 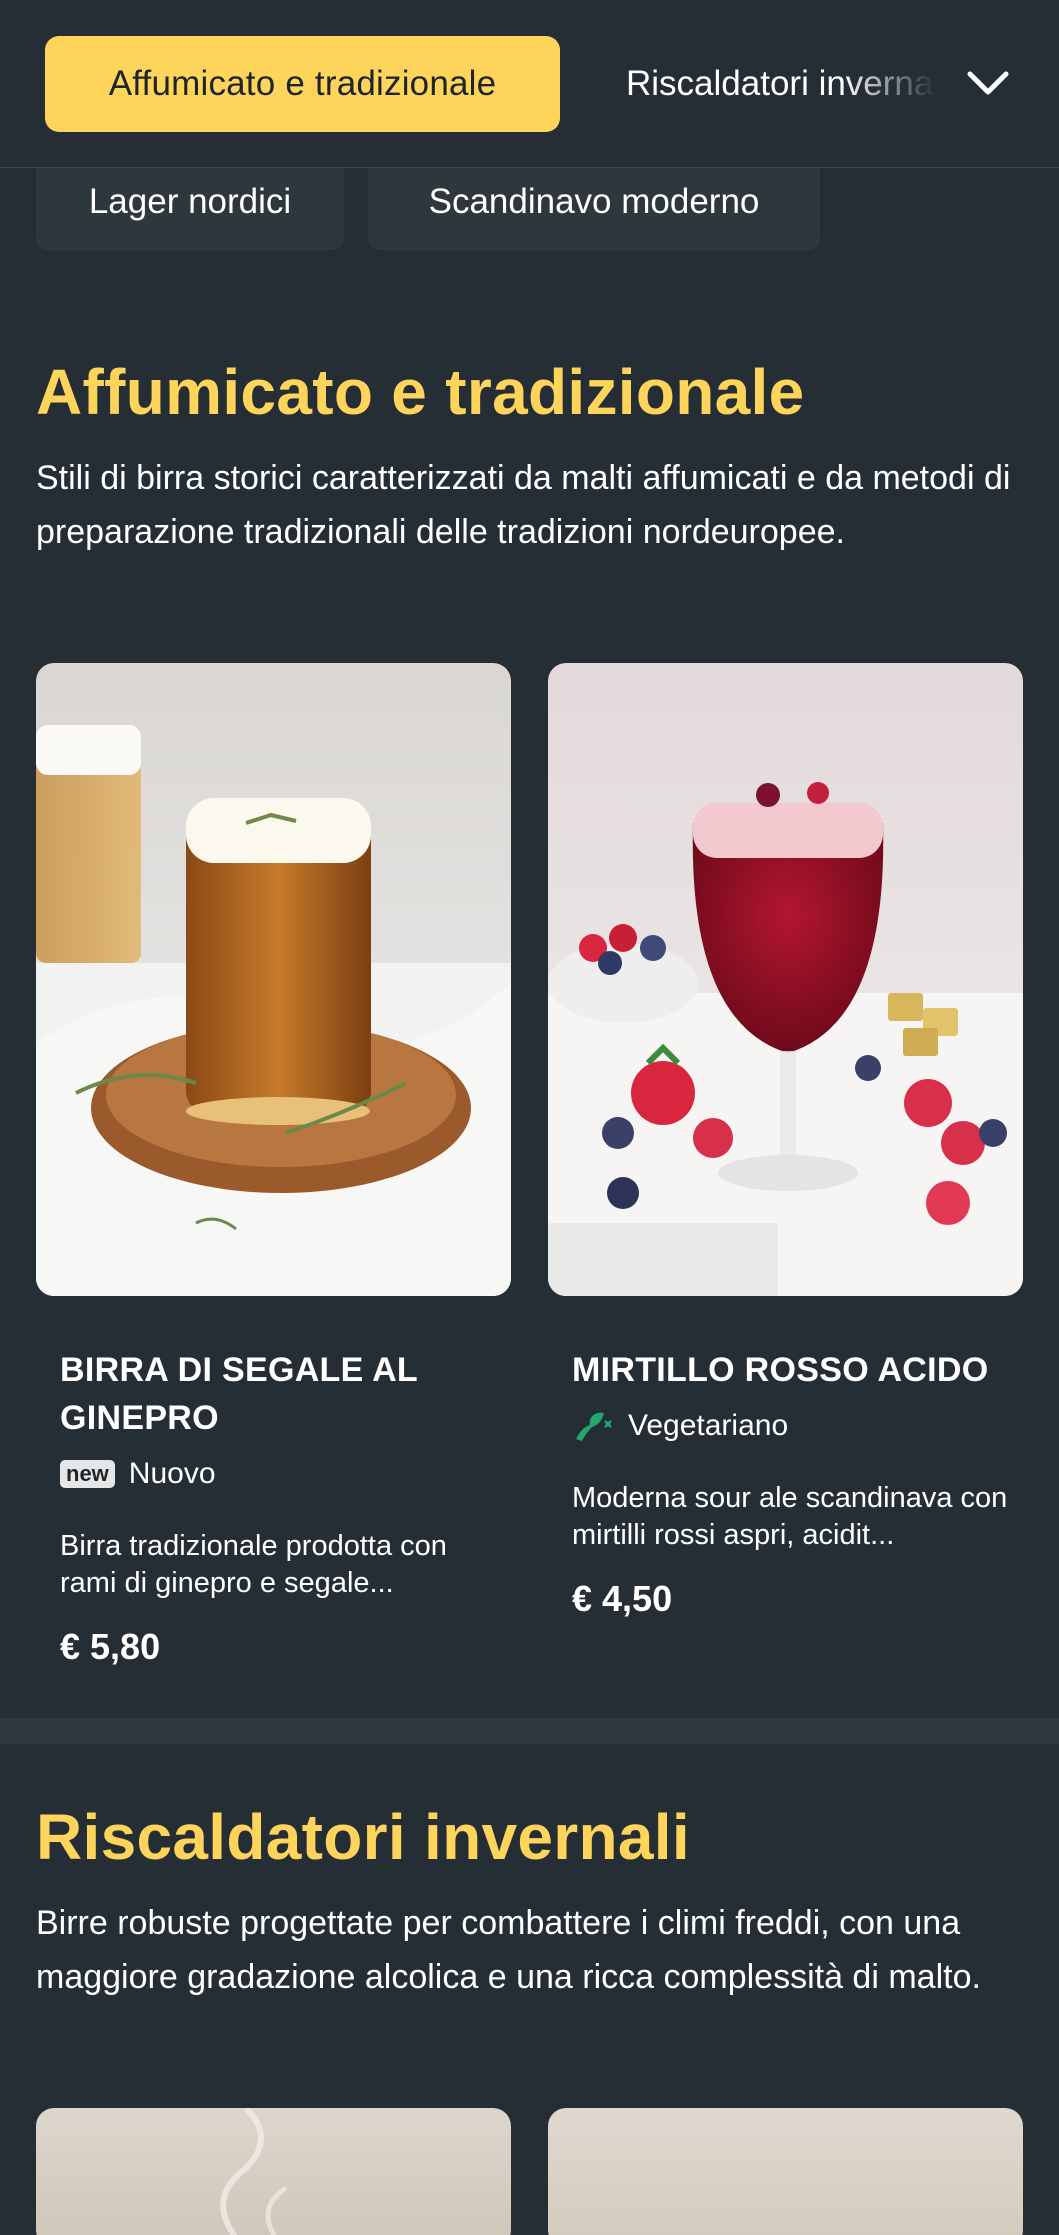 I want to click on section-title: Riscaldatori invernali, so click(x=363, y=1837).